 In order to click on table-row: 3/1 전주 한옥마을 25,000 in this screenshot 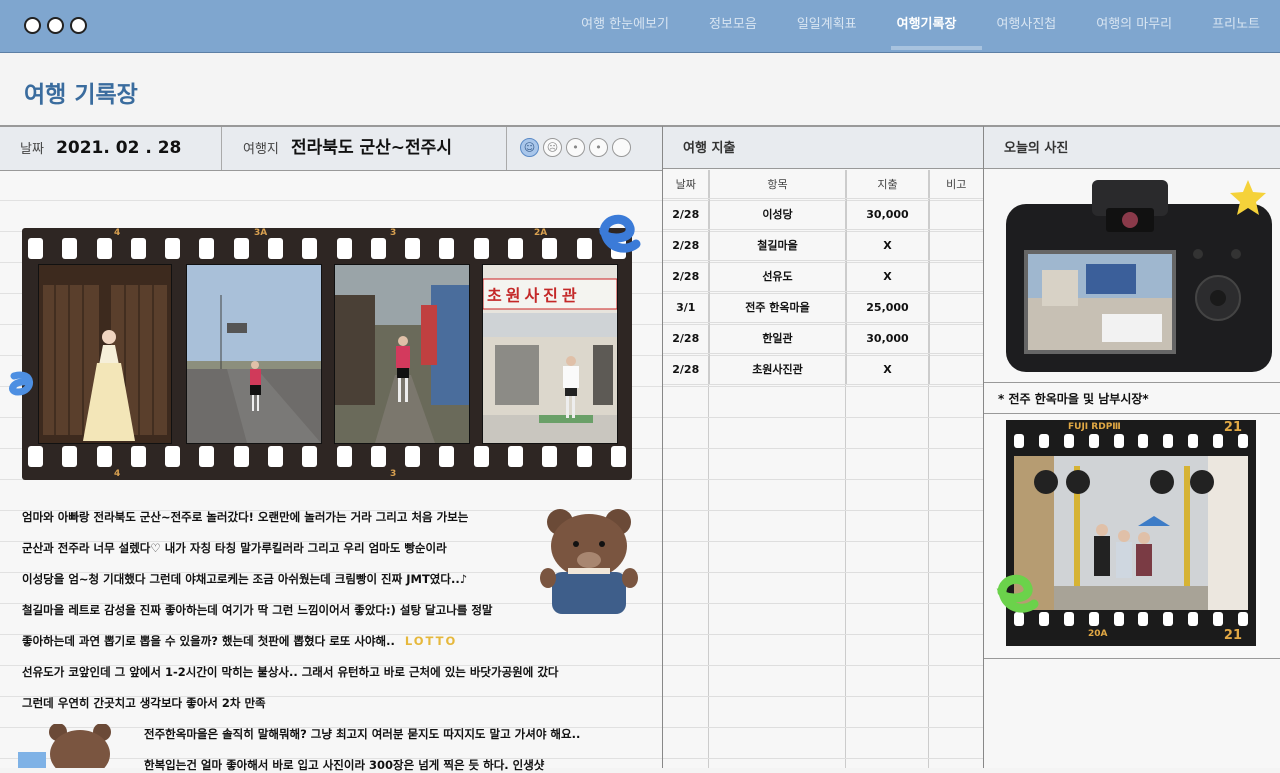, I will do `click(823, 307)`.